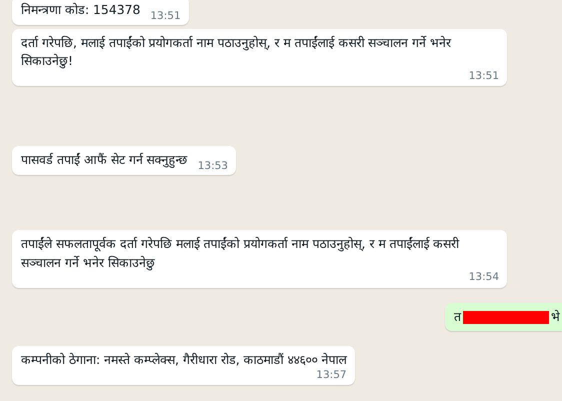 Image resolution: width=562 pixels, height=401 pixels. I want to click on message-text: कम्पनीको ठेगाना: नमस्ते कम्प्लेक्स, गैरीधारा रोड, काठमाडौं ४४६०० नेपाल, so click(184, 360).